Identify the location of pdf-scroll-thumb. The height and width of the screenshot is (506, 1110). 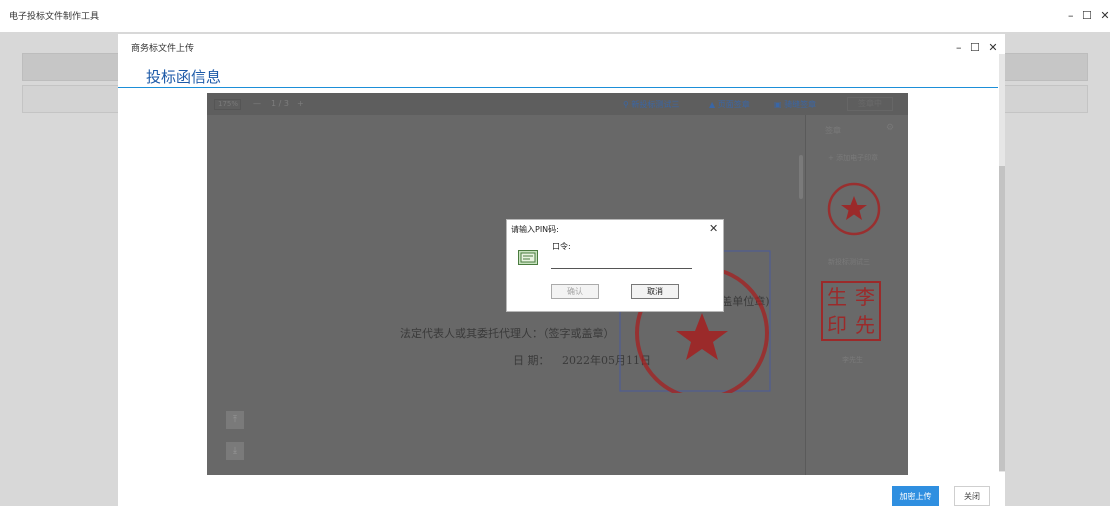
(801, 177).